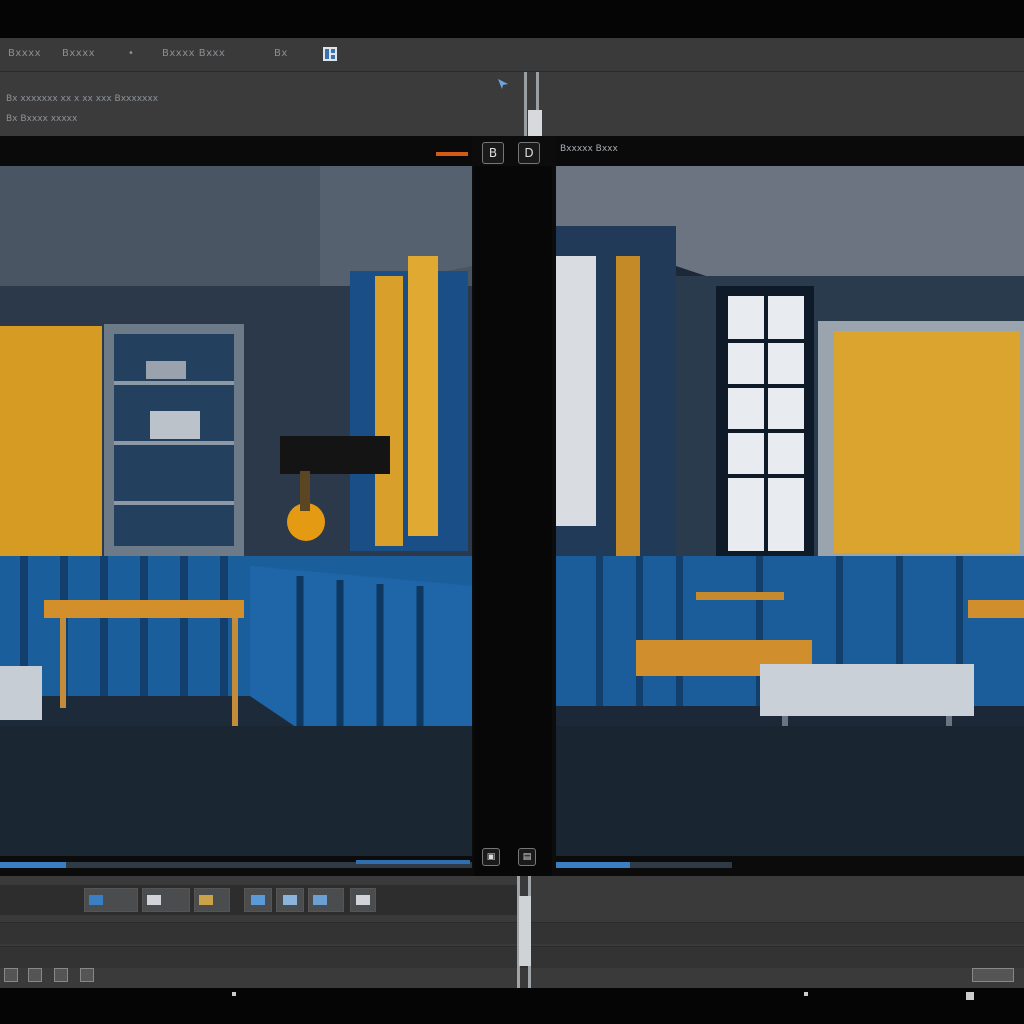 Image resolution: width=1024 pixels, height=1024 pixels. I want to click on cursor-icon, so click(503, 83).